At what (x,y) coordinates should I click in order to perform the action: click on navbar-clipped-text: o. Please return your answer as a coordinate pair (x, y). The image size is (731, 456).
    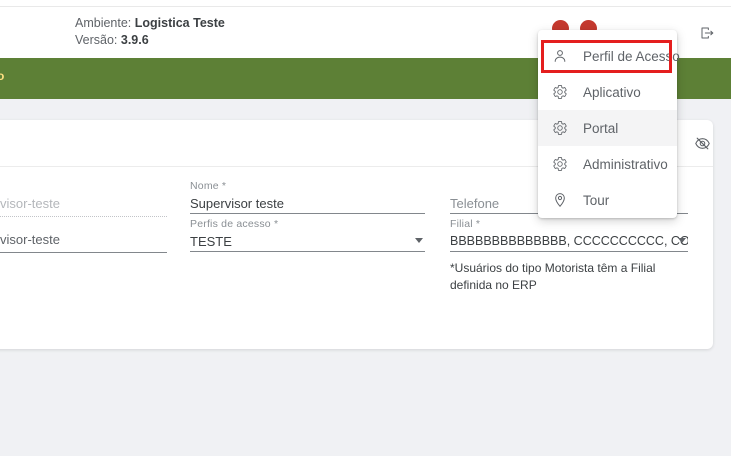
    Looking at the image, I should click on (2, 76).